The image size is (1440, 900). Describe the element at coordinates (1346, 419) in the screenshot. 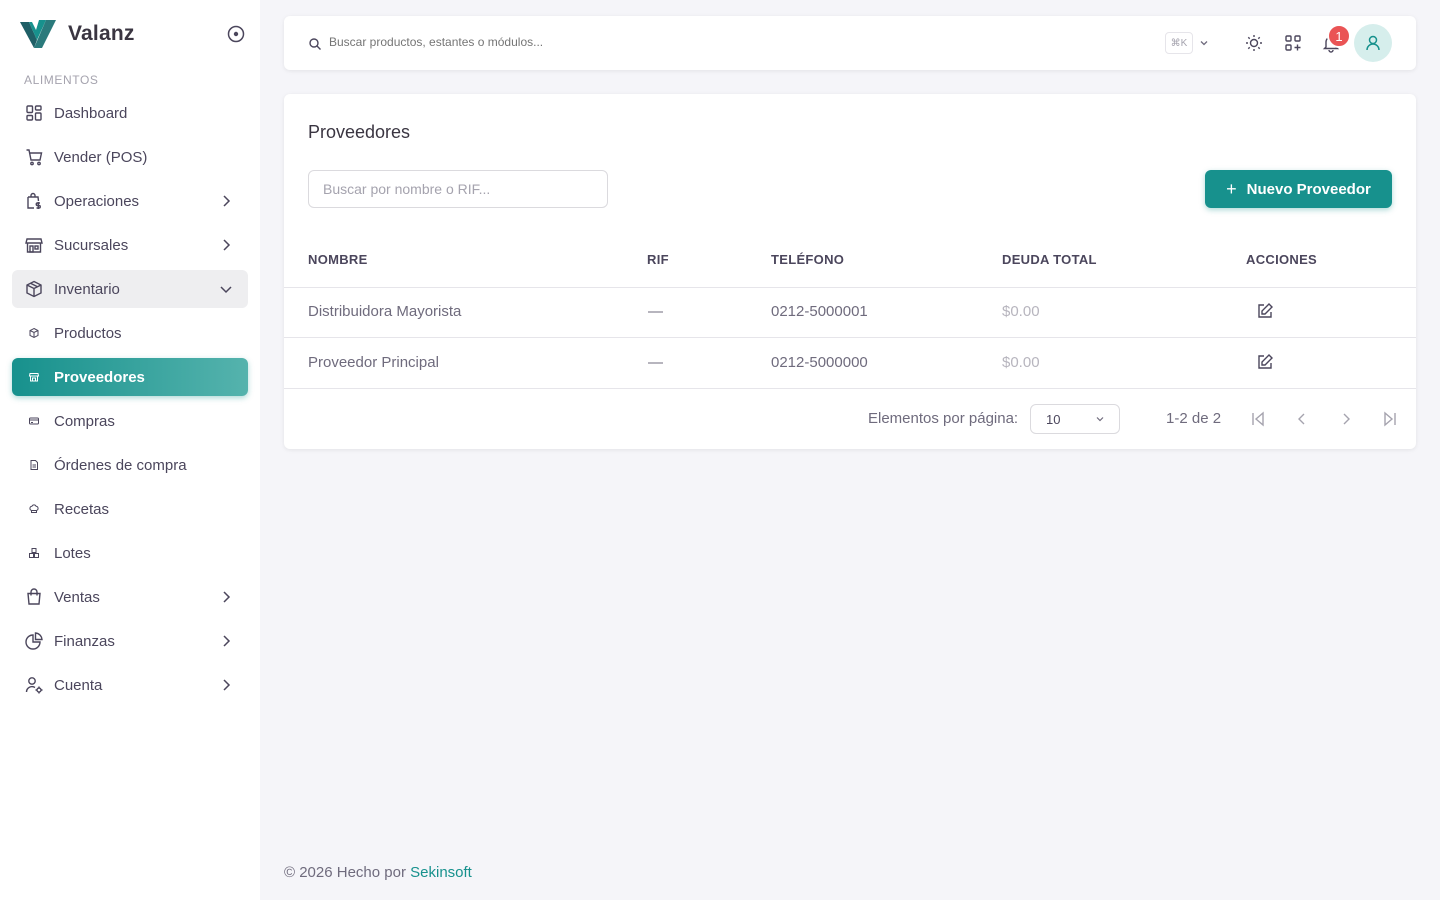

I see `next-page-icon` at that location.